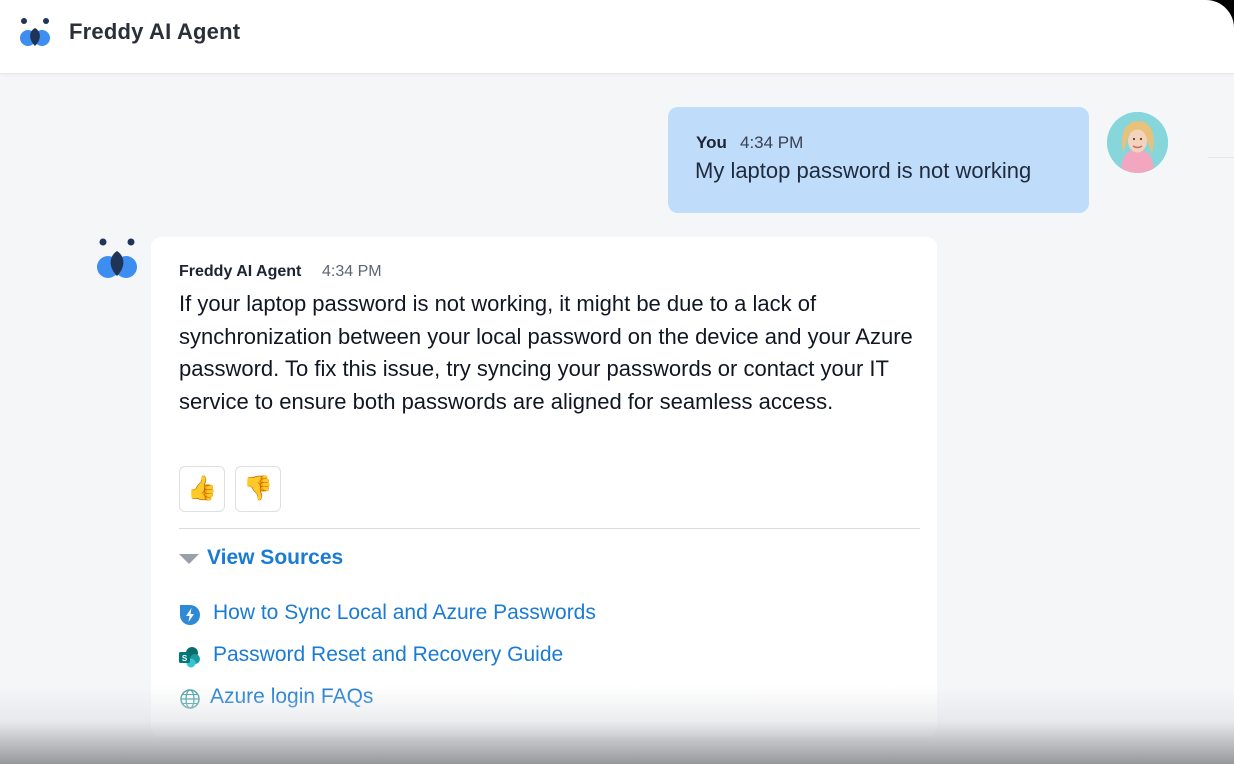  What do you see at coordinates (292, 696) in the screenshot?
I see `source-link-label: Azure login FAQs` at bounding box center [292, 696].